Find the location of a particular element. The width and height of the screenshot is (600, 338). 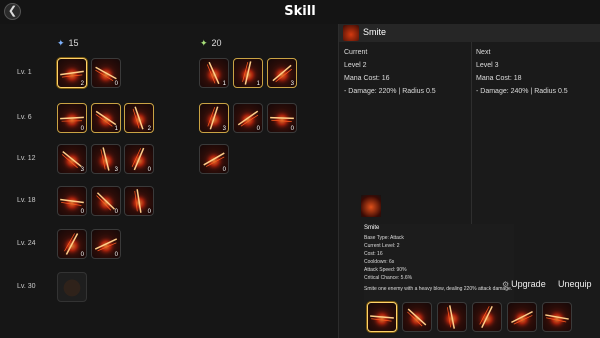

tooltip-skill-icon is located at coordinates (371, 206).